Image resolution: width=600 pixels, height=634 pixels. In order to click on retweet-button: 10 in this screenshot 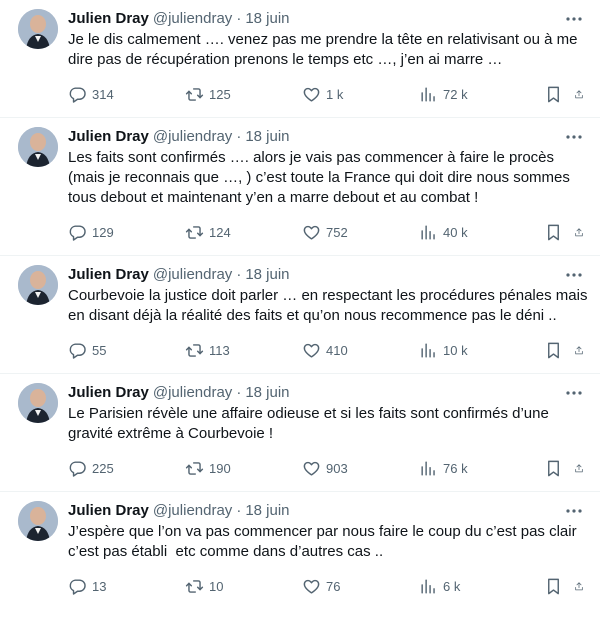, I will do `click(243, 586)`.